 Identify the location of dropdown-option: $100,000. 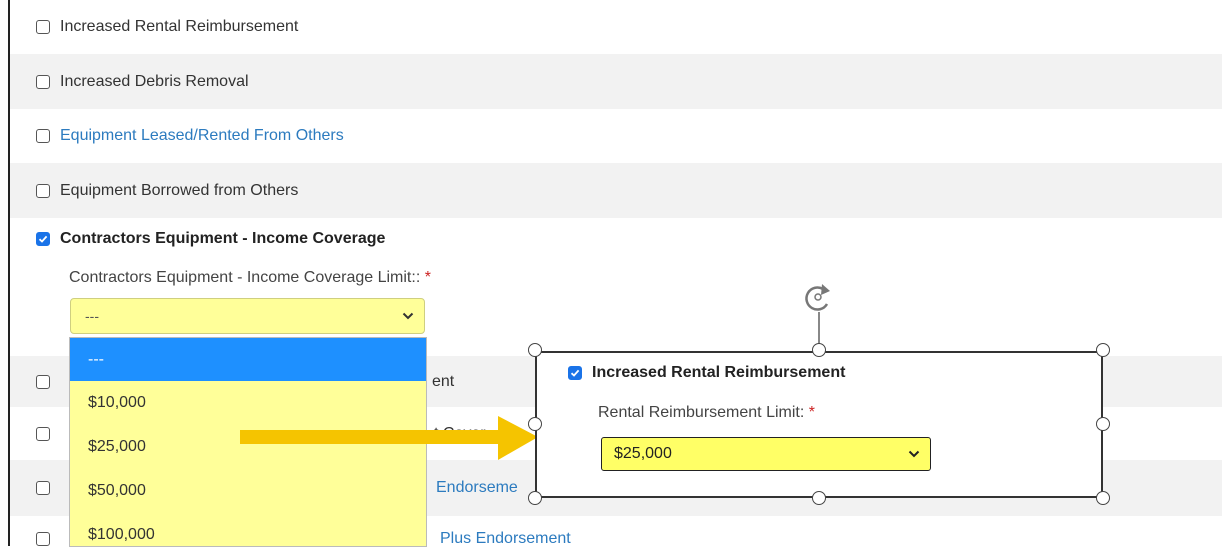
(248, 529).